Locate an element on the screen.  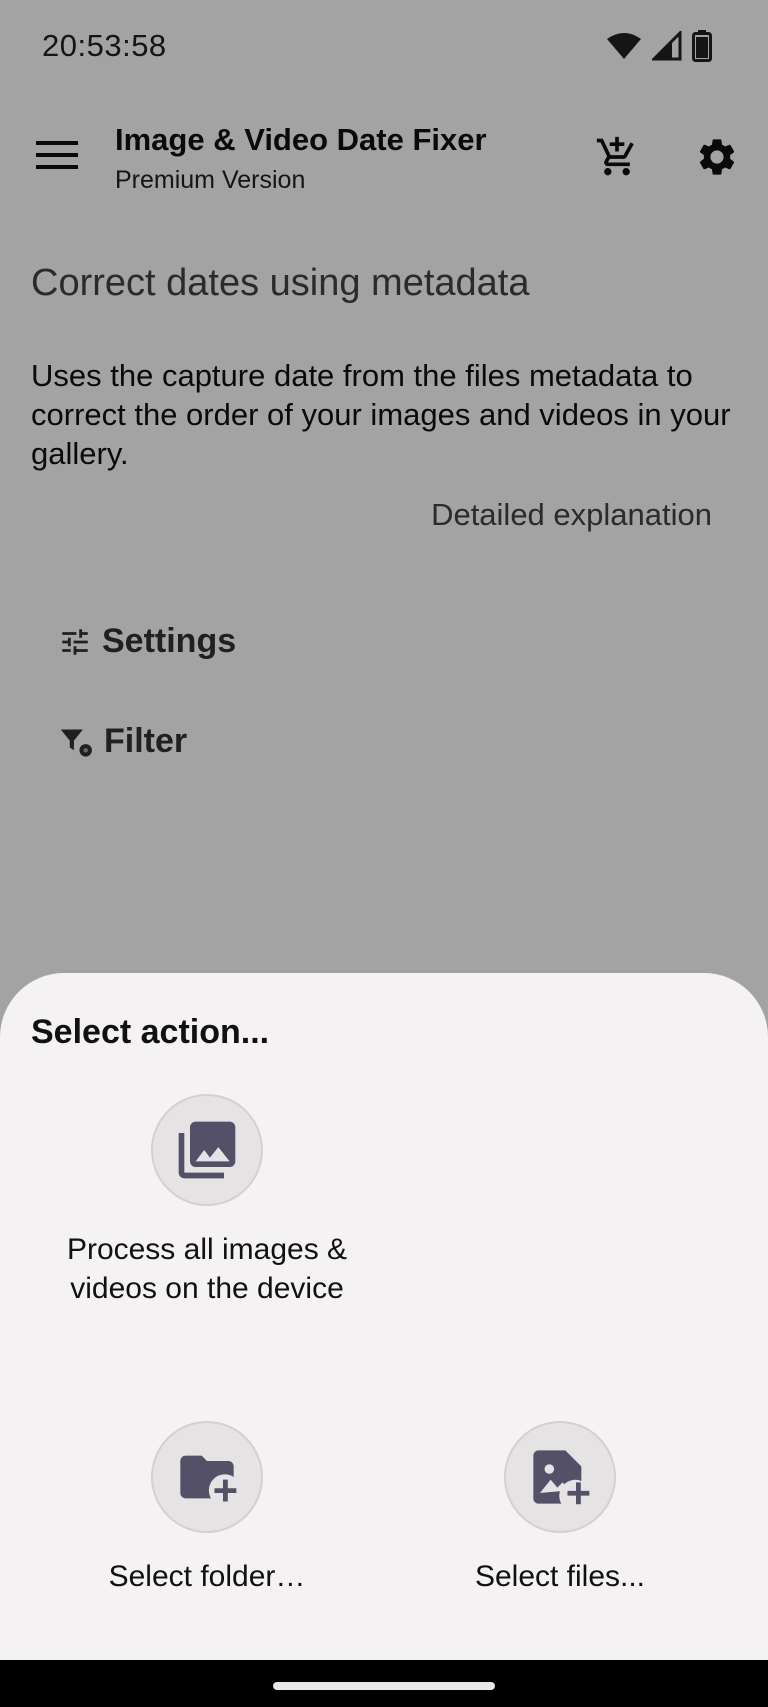
navigation-bar is located at coordinates (384, 1683).